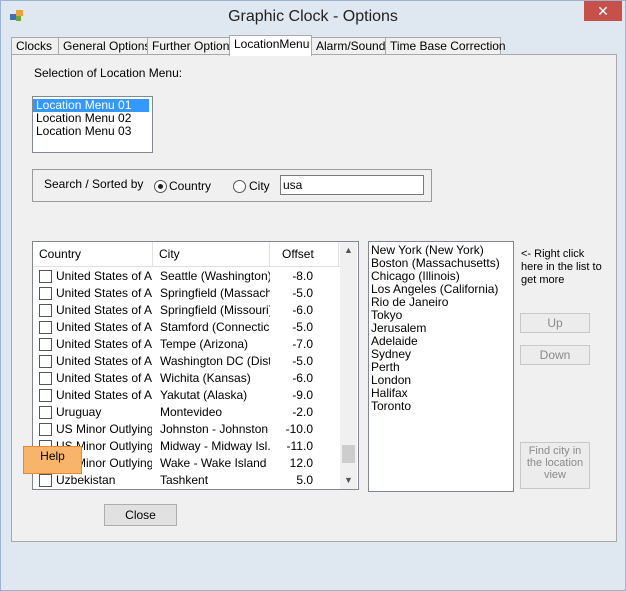 The width and height of the screenshot is (626, 591). Describe the element at coordinates (94, 184) in the screenshot. I see `search-label: Search / Sorted by` at that location.